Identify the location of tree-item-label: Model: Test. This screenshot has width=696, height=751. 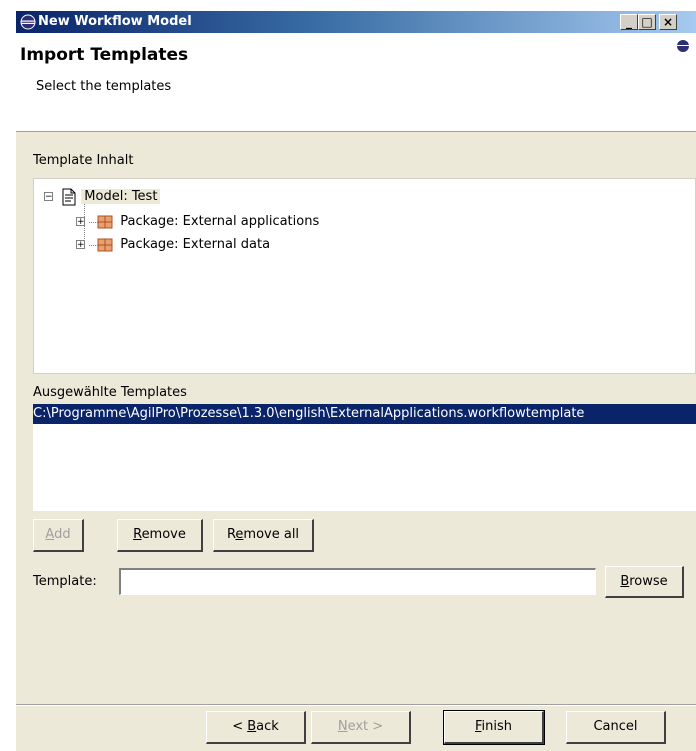
(121, 196).